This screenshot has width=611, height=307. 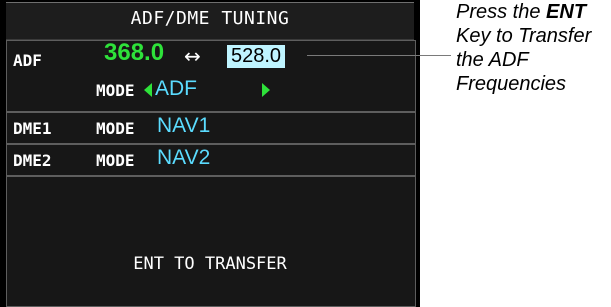 I want to click on callout-key: ENT, so click(x=566, y=12).